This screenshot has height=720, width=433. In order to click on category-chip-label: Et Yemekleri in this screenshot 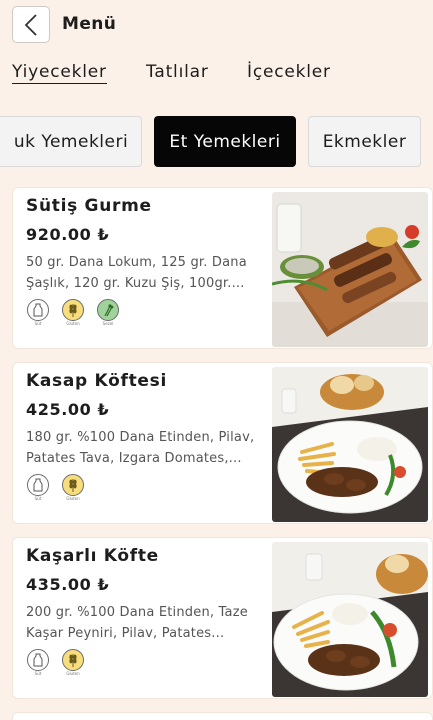, I will do `click(225, 141)`.